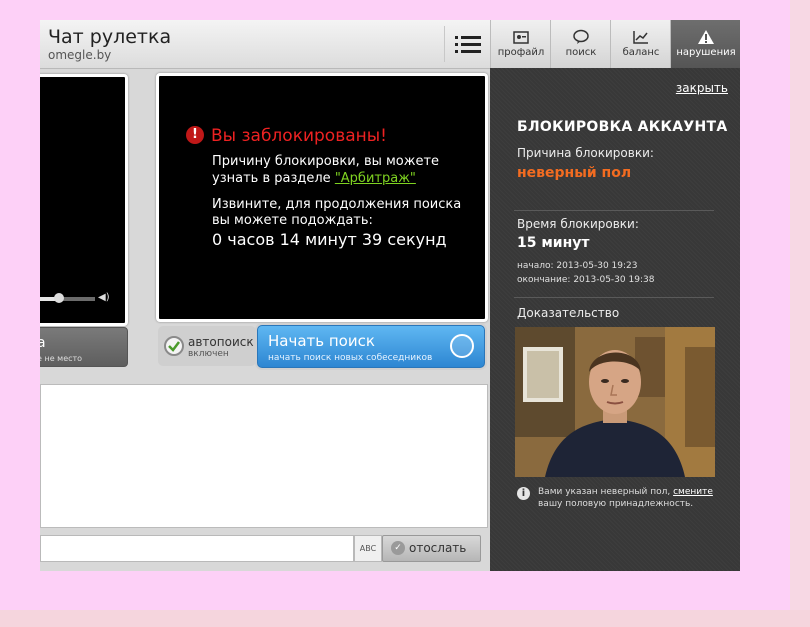  I want to click on autosearch-toggle: автопоиск включен, so click(207, 346).